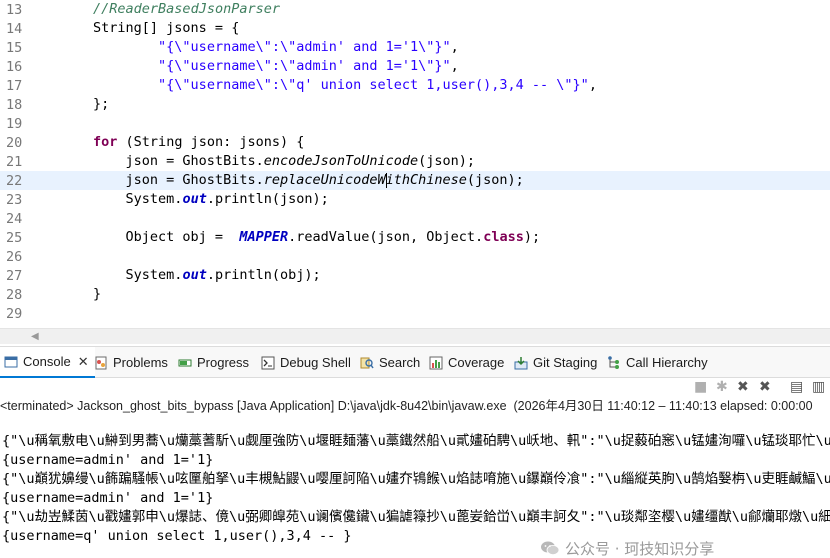 This screenshot has width=830, height=558. Describe the element at coordinates (341, 161) in the screenshot. I see `code-token: encodeJsonToUnicode` at that location.